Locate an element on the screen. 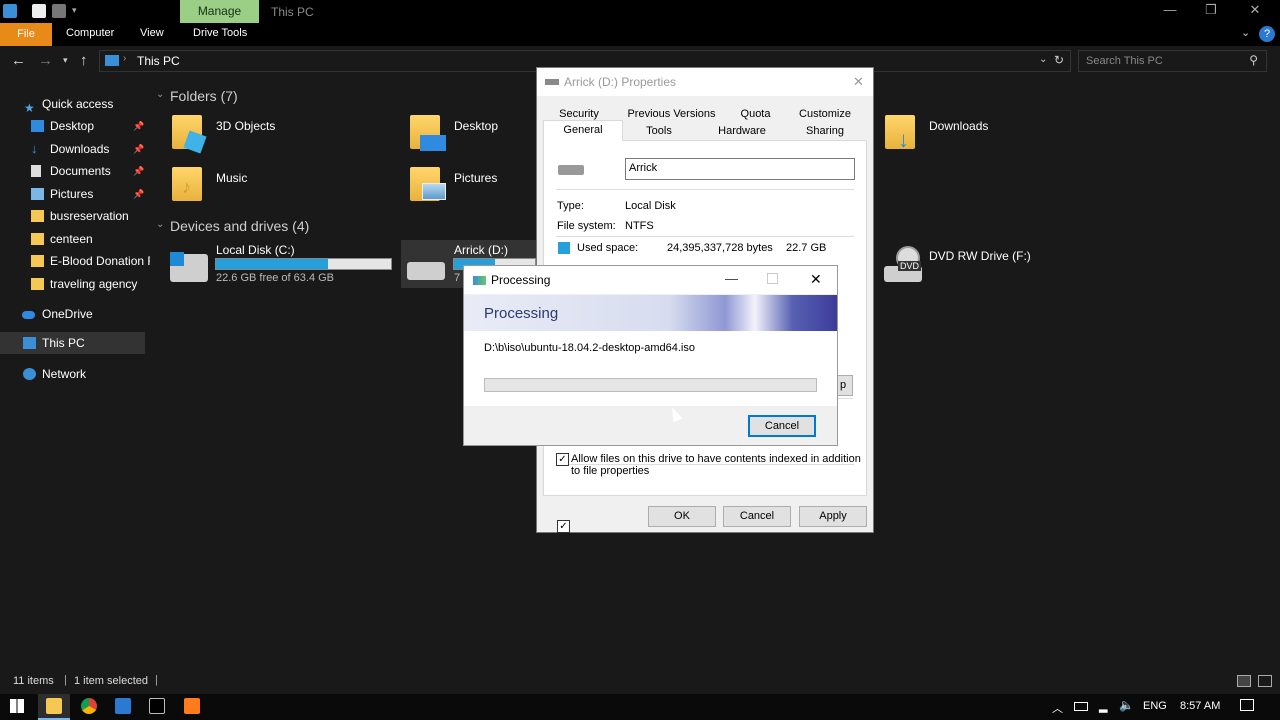 This screenshot has width=1280, height=720. banner-heading: Processing is located at coordinates (521, 313).